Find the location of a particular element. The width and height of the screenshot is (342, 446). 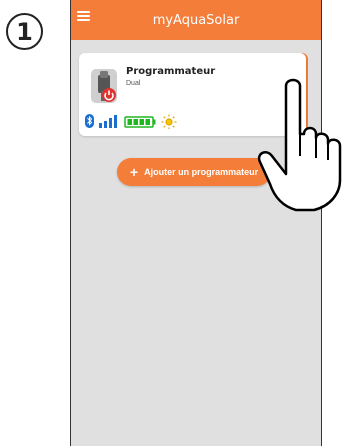

add-programmer-button: + Ajouter un programmateur is located at coordinates (194, 172).